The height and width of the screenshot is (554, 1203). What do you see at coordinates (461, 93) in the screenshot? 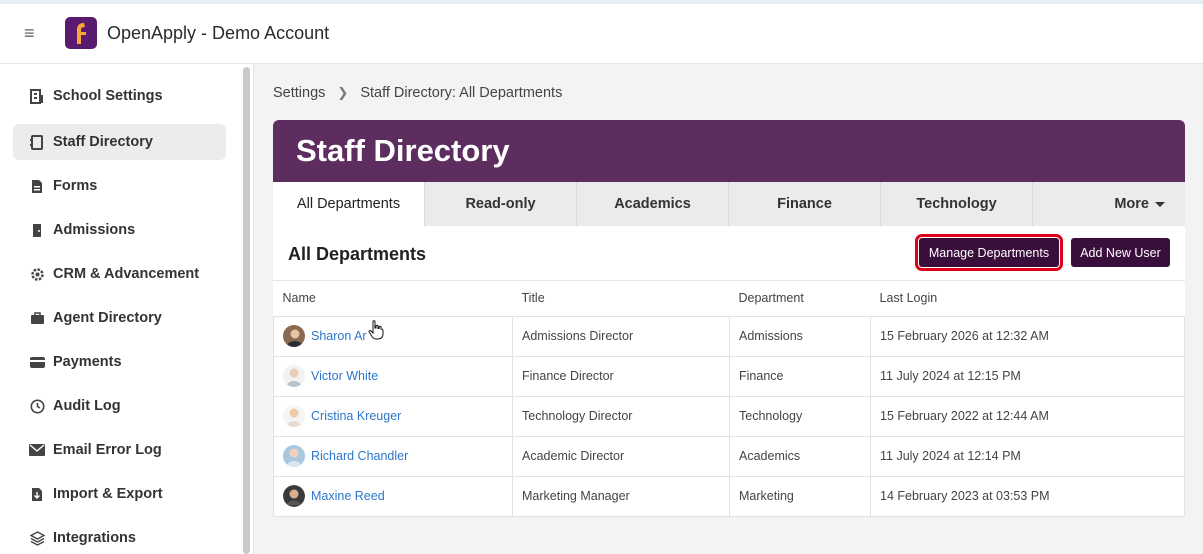
I see `breadcrumb-current: Staff Directory: All Departments` at bounding box center [461, 93].